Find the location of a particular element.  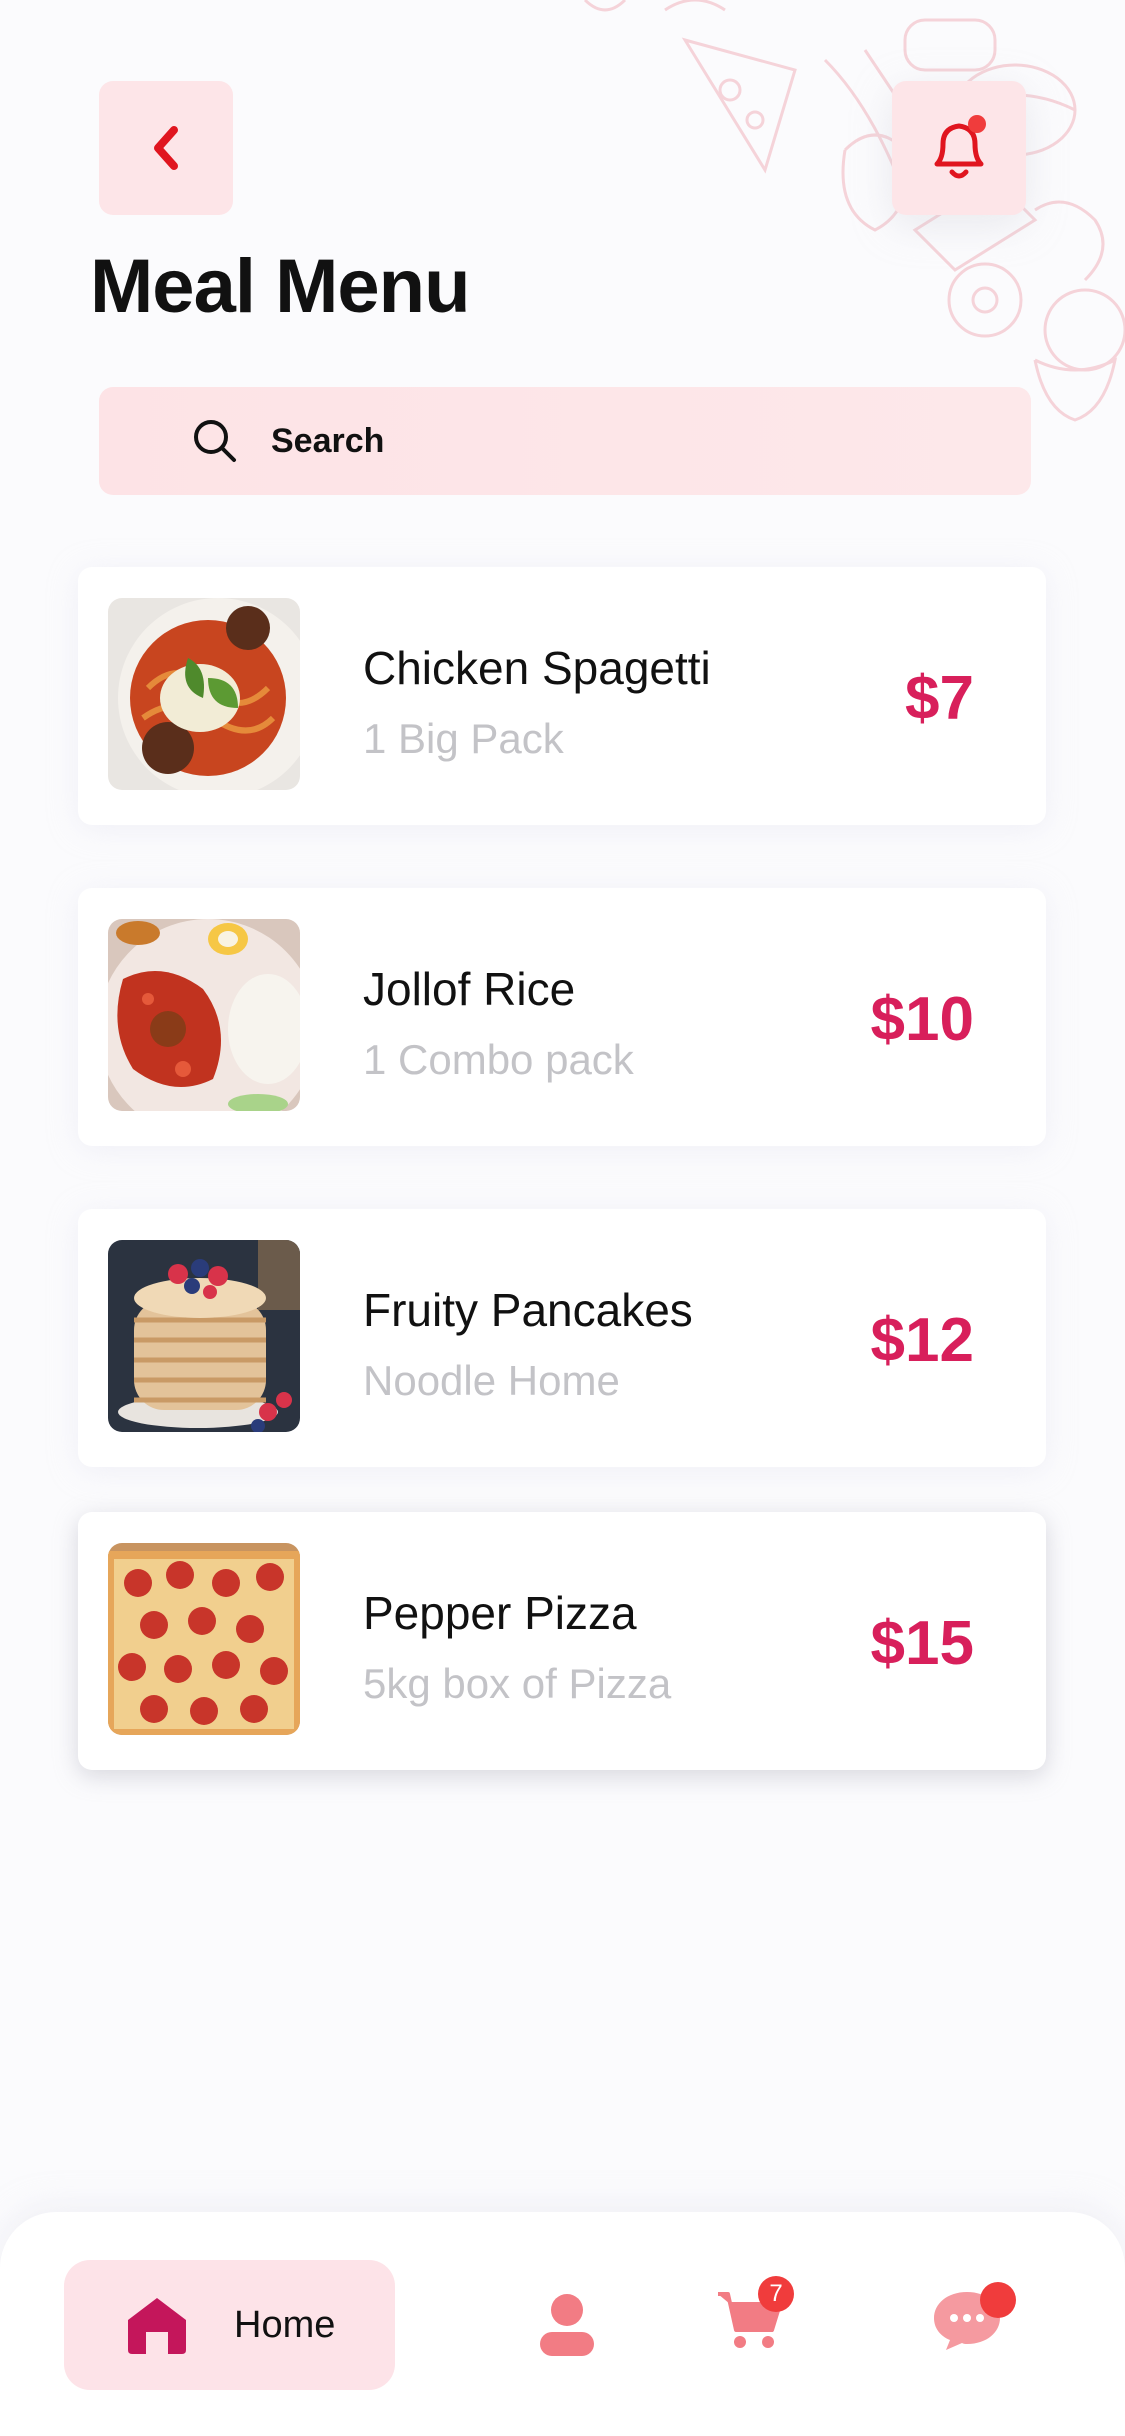

bottom-nav: Home 7 is located at coordinates (562, 2324).